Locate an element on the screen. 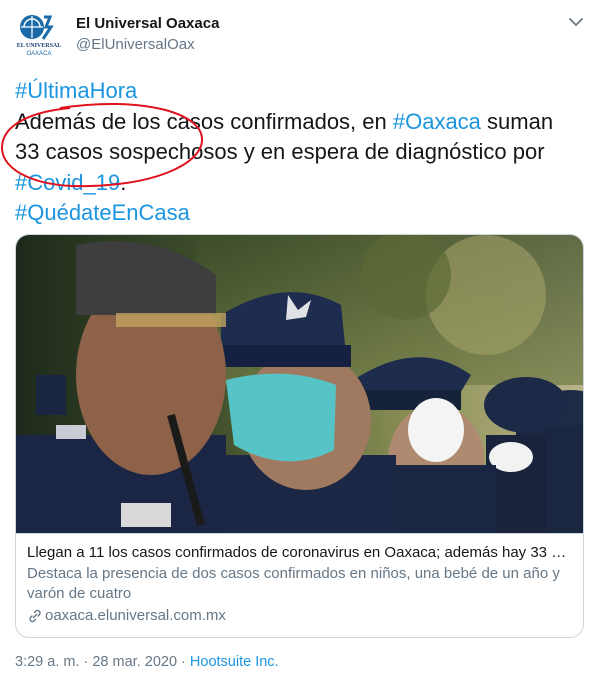 Image resolution: width=598 pixels, height=679 pixels. hashtag-ultimahora: #ÚltimaHora is located at coordinates (76, 90).